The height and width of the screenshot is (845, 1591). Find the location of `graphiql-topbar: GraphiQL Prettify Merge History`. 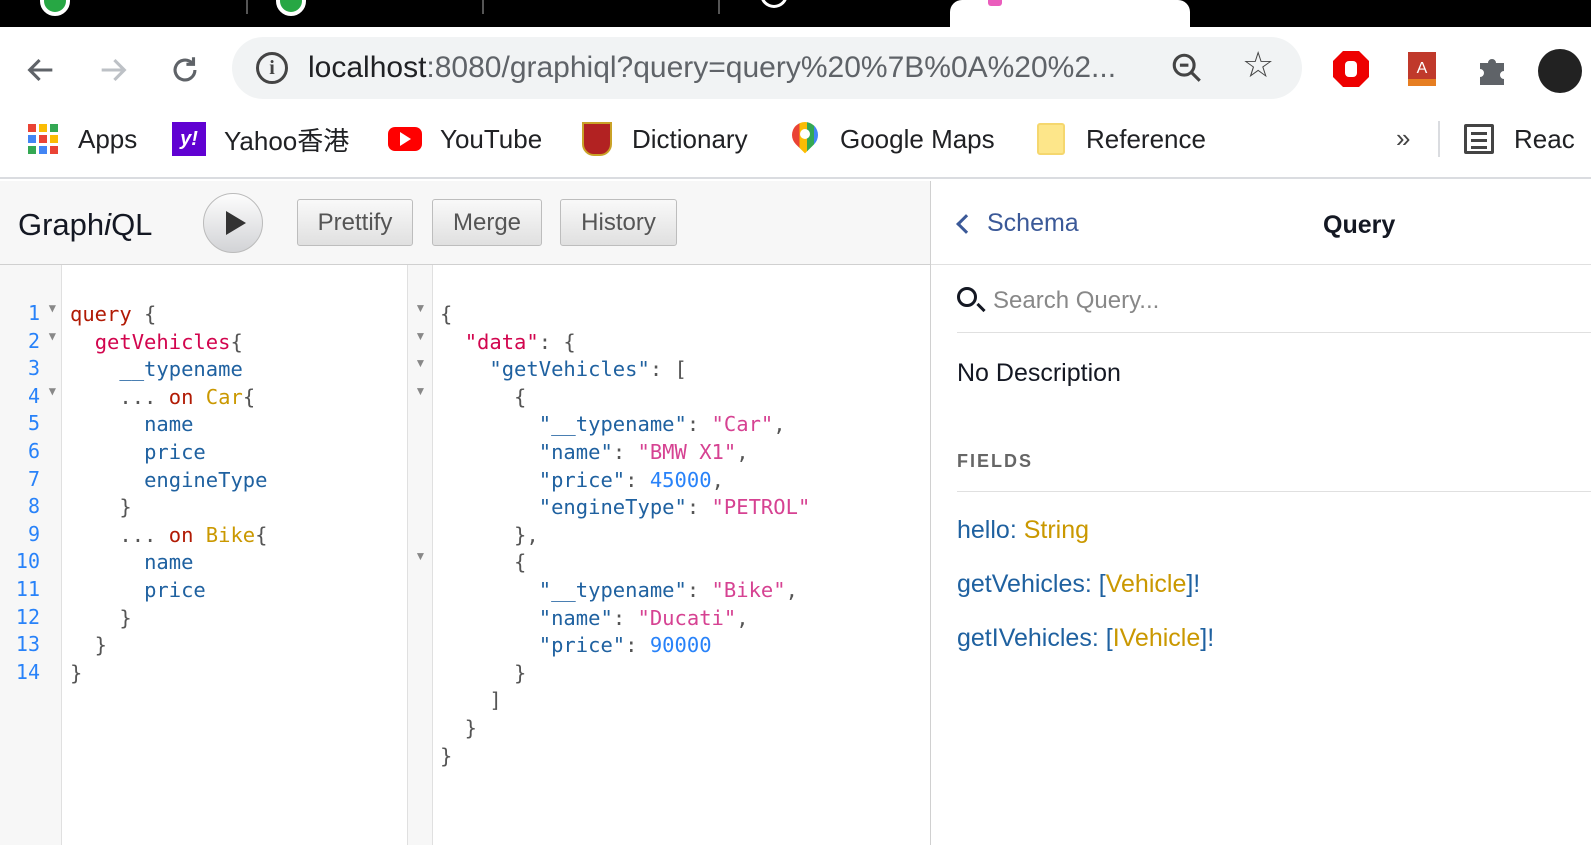

graphiql-topbar: GraphiQL Prettify Merge History is located at coordinates (465, 223).